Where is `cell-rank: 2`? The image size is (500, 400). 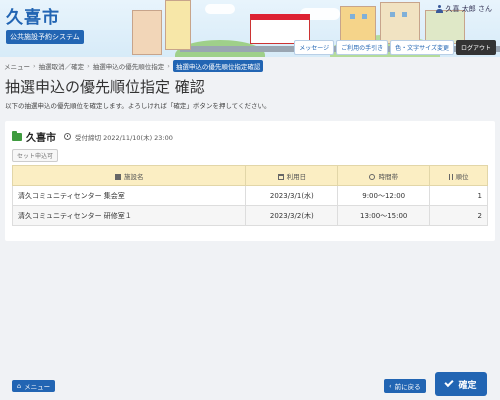
cell-rank: 2 is located at coordinates (458, 215).